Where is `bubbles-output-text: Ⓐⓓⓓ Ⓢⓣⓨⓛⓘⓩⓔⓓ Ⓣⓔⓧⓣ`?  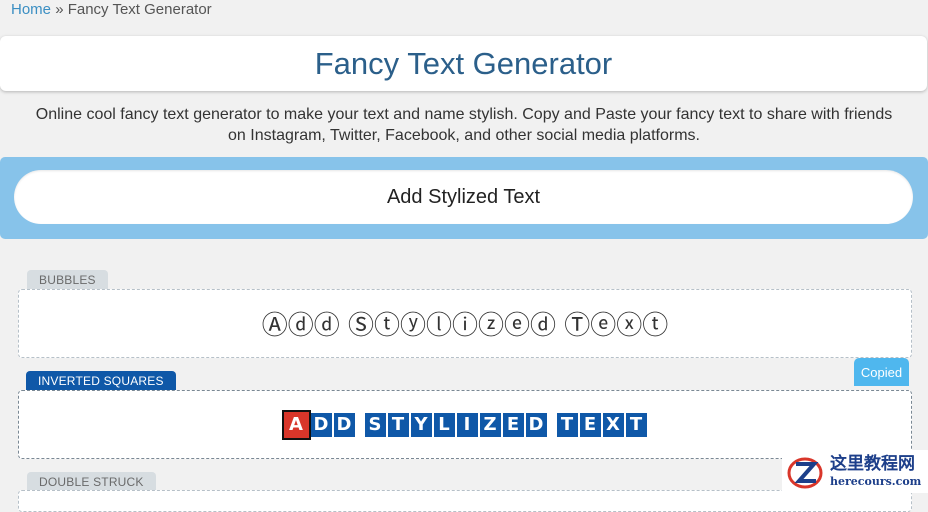 bubbles-output-text: Ⓐⓓⓓ Ⓢⓣⓨⓛⓘⓩⓔⓓ Ⓣⓔⓧⓣ is located at coordinates (465, 326).